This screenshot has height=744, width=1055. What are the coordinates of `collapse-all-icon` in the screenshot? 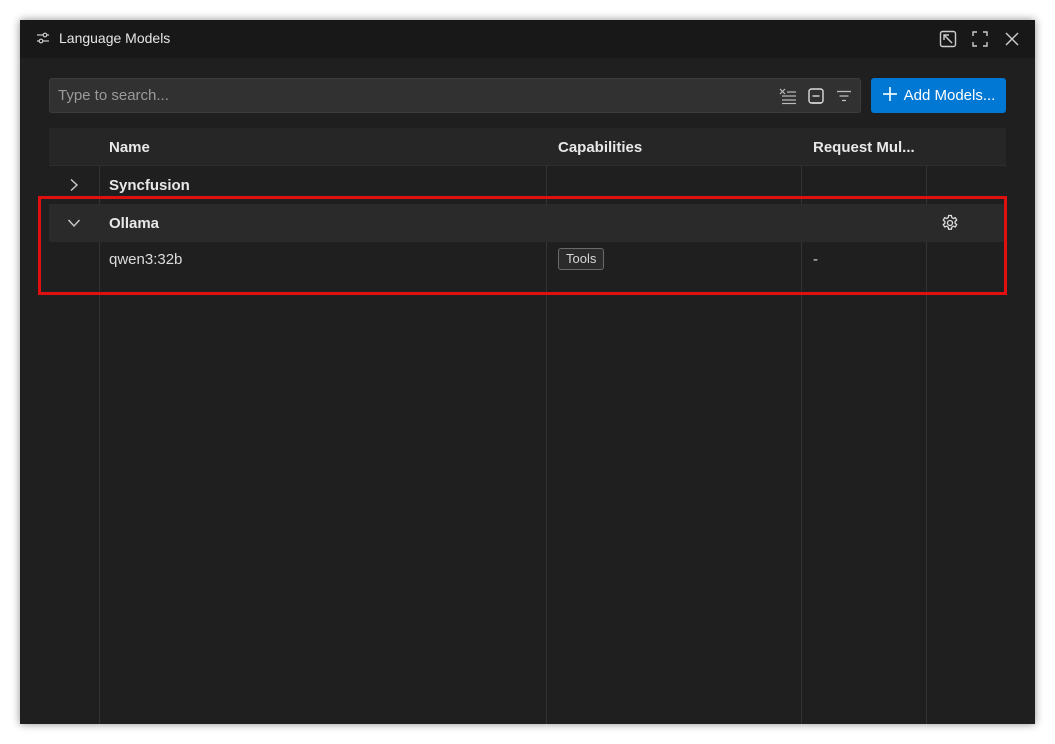 It's located at (816, 96).